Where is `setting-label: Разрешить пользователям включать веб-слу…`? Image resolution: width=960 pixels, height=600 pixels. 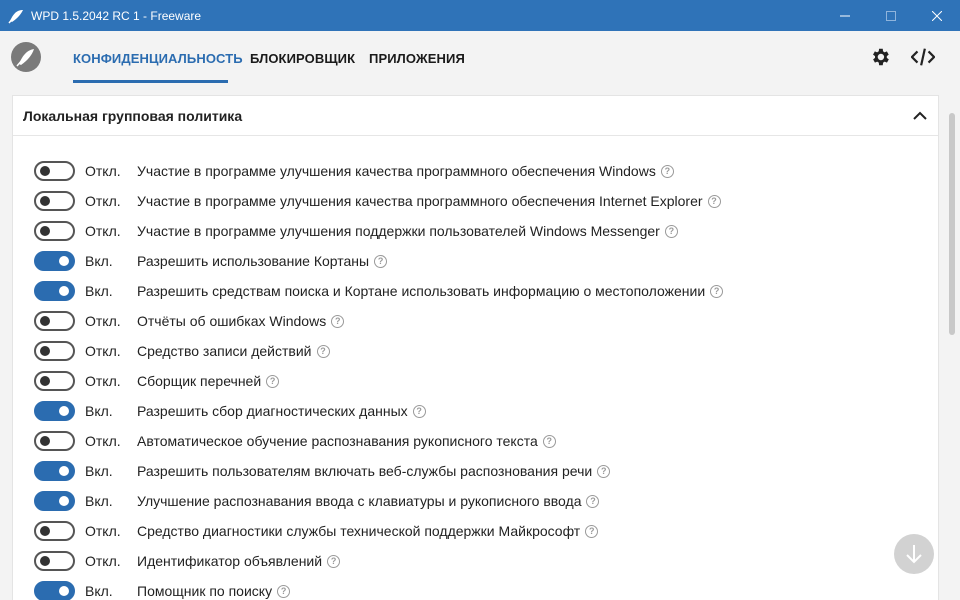 setting-label: Разрешить пользователям включать веб-слу… is located at coordinates (374, 471).